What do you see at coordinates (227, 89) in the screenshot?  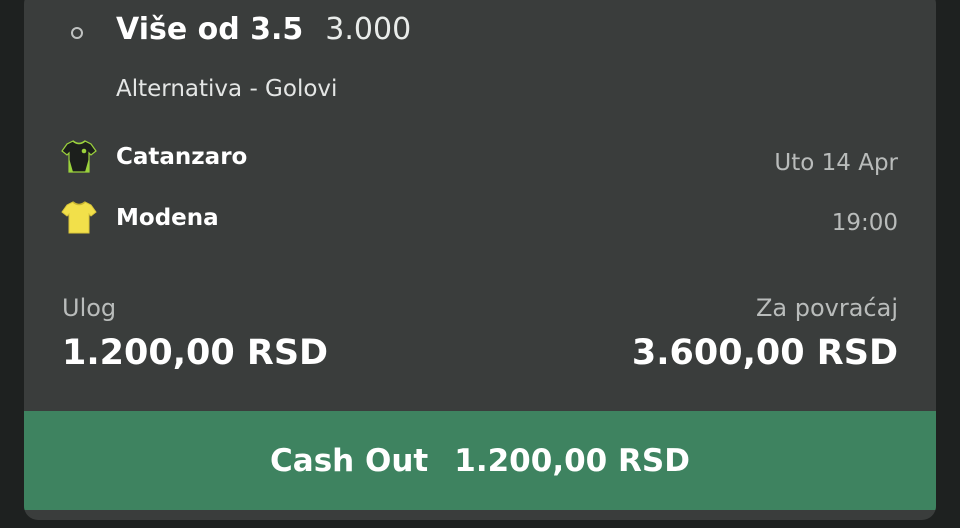 I see `market-name: Alternativa - Golovi` at bounding box center [227, 89].